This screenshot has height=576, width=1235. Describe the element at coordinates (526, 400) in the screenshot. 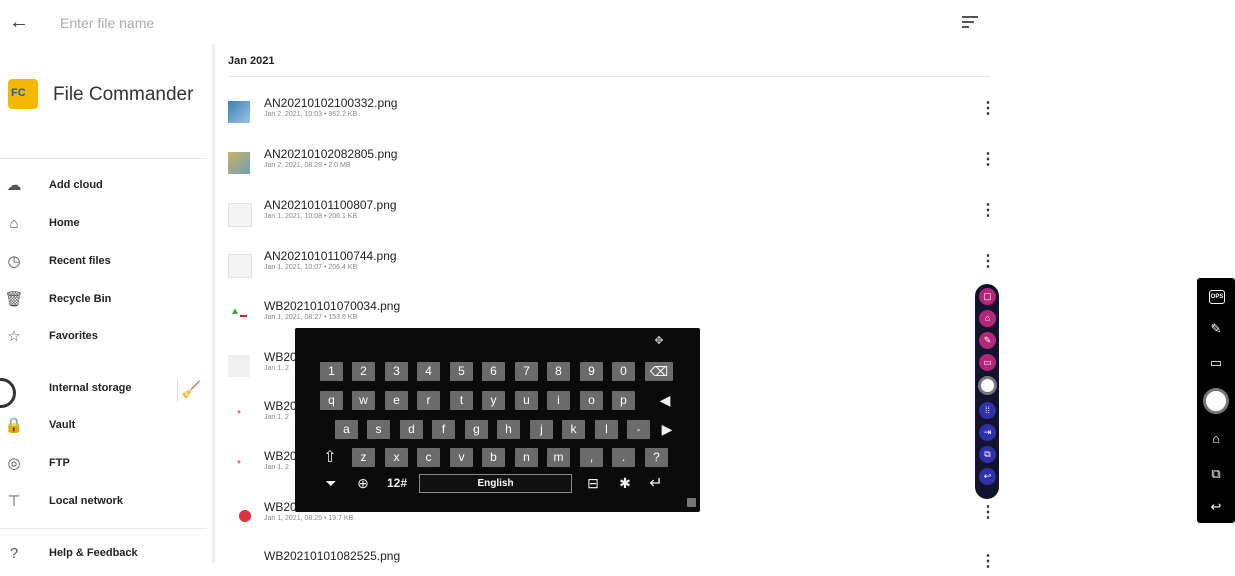

I see `key-u: u` at that location.